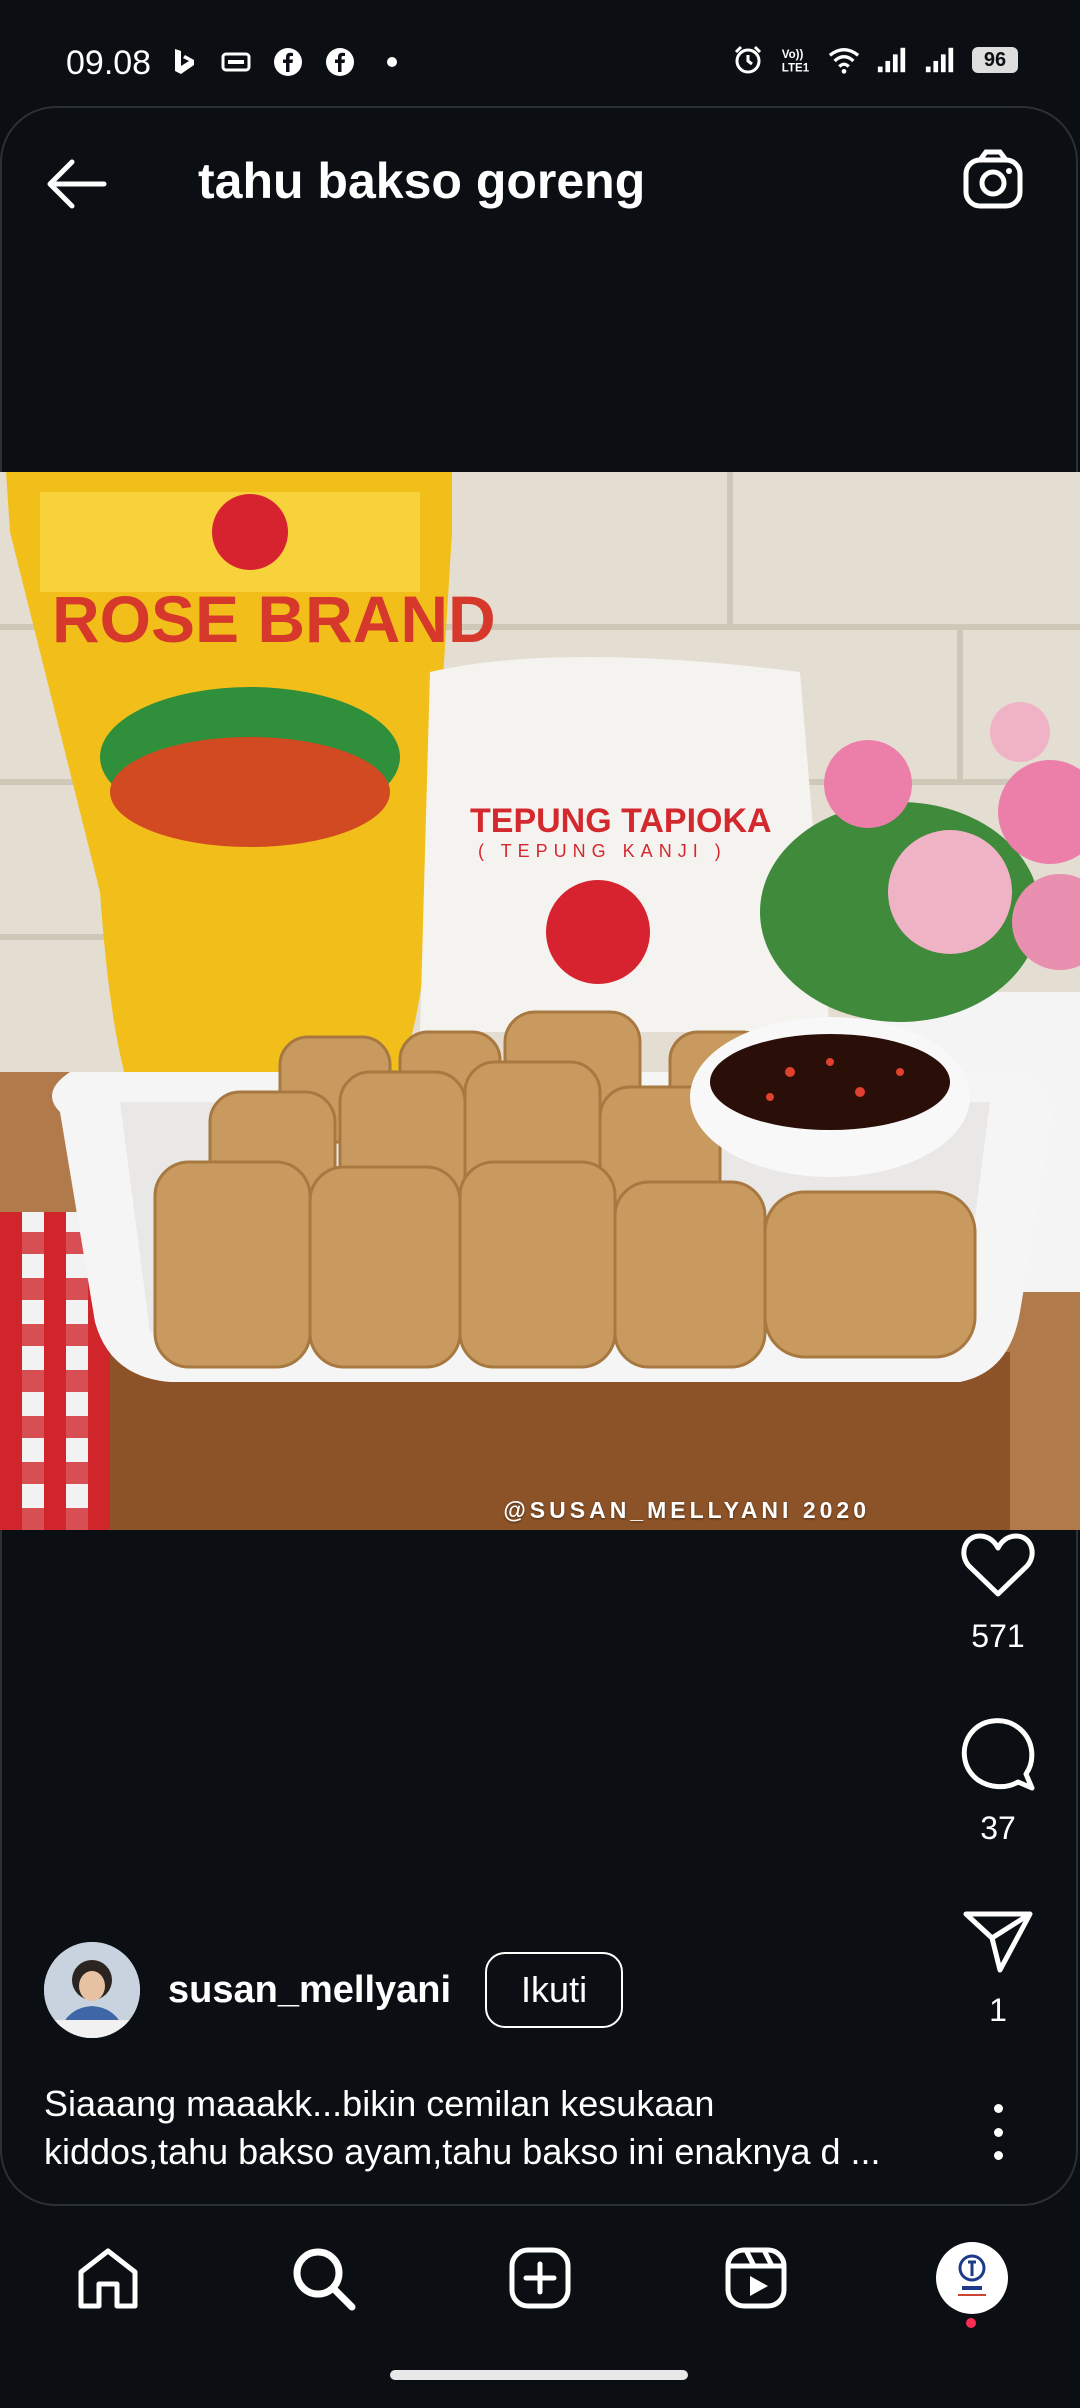  I want to click on svg-text: Vo)), so click(793, 55).